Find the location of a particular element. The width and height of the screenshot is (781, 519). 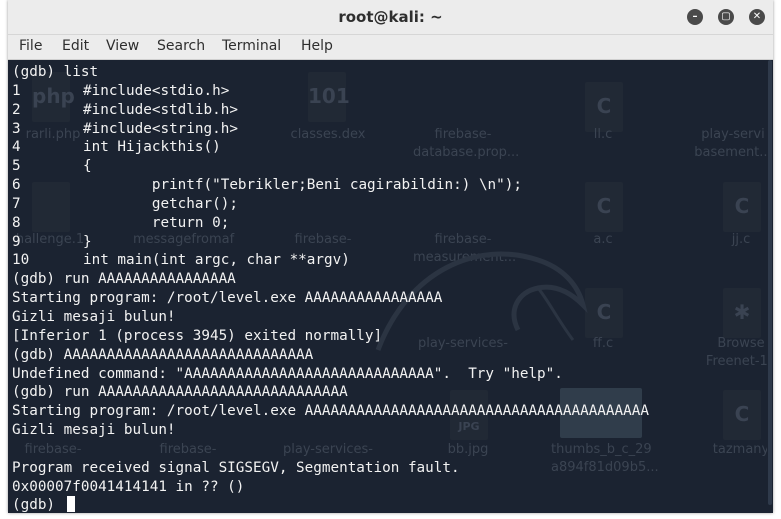

line-number: 4 is located at coordinates (16, 147).